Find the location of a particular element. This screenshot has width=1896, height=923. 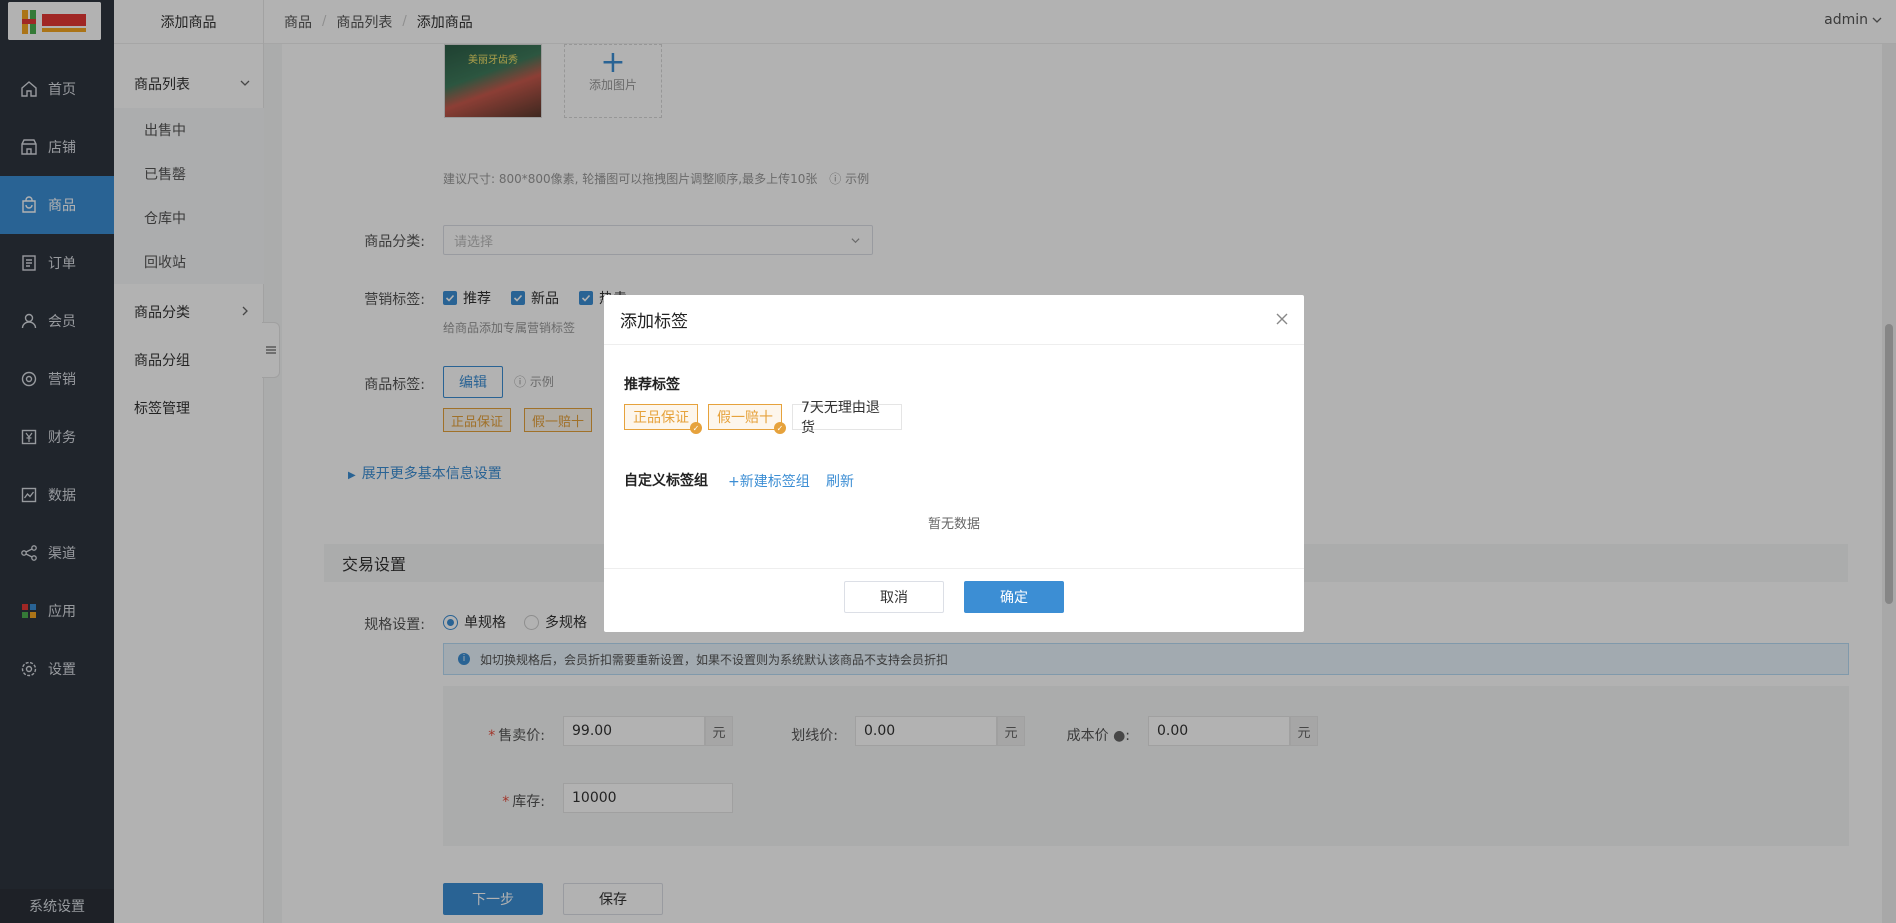

recommended-tag-compensation: 假一赔十 ✓ is located at coordinates (747, 419).